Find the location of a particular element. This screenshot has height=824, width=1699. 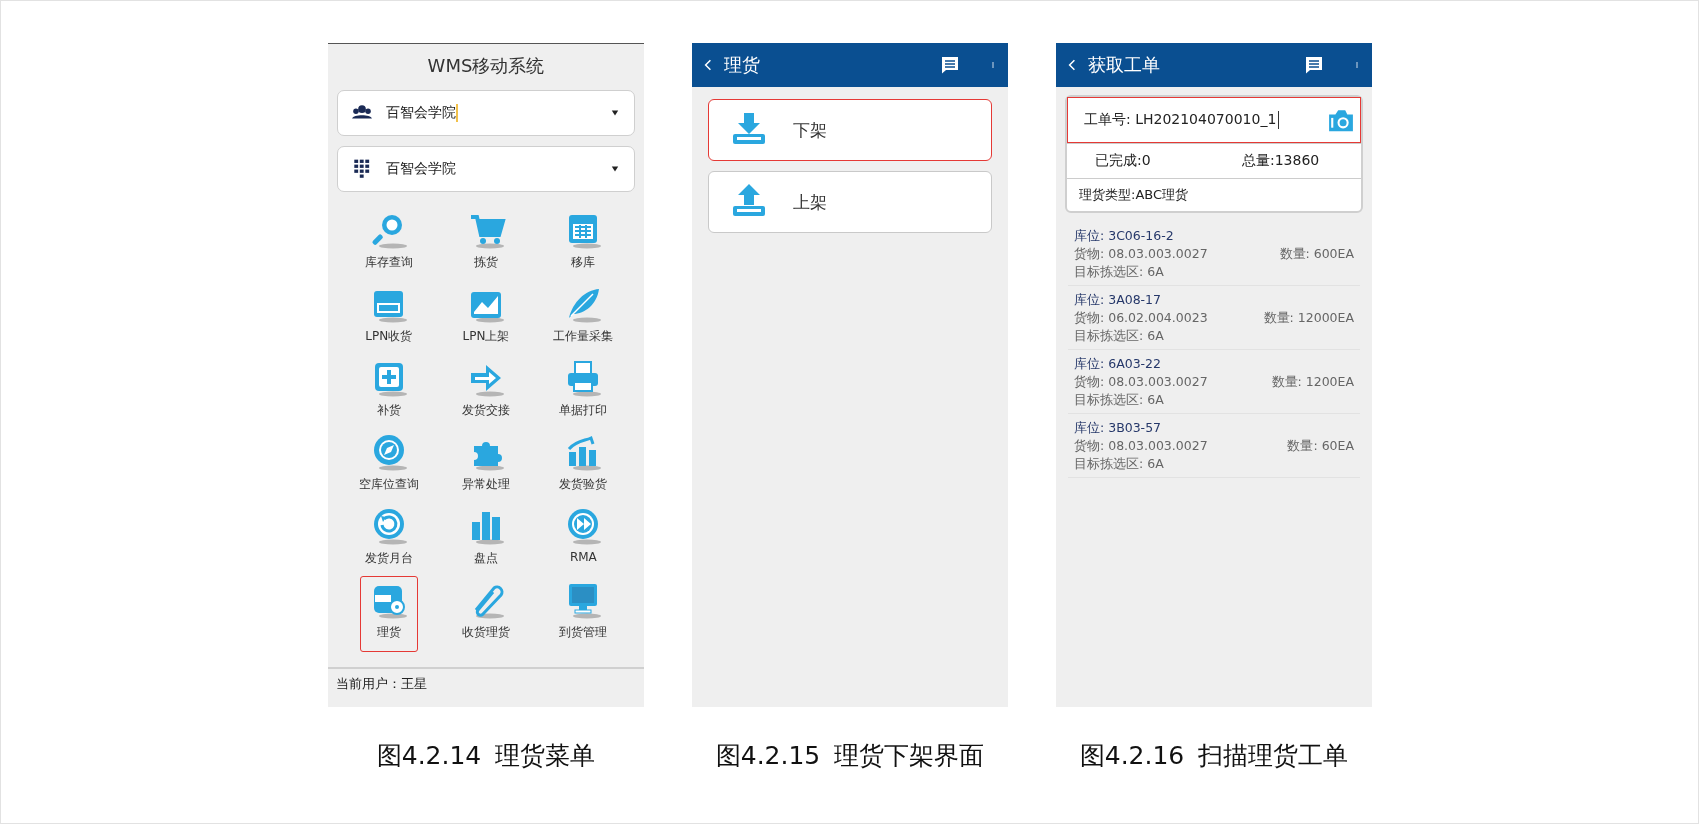

order-number-field: 工单号: LH202104070010_1 is located at coordinates (1214, 120).